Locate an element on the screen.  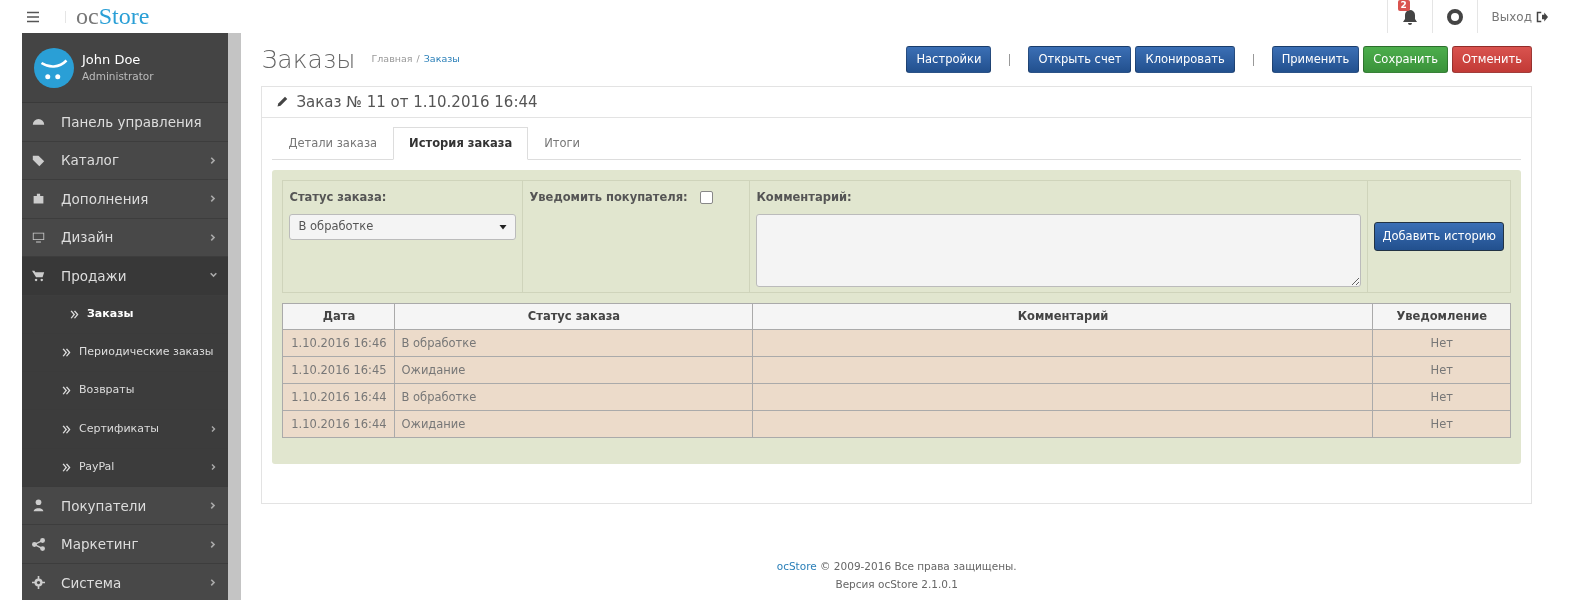
tab: Итоги is located at coordinates (562, 144).